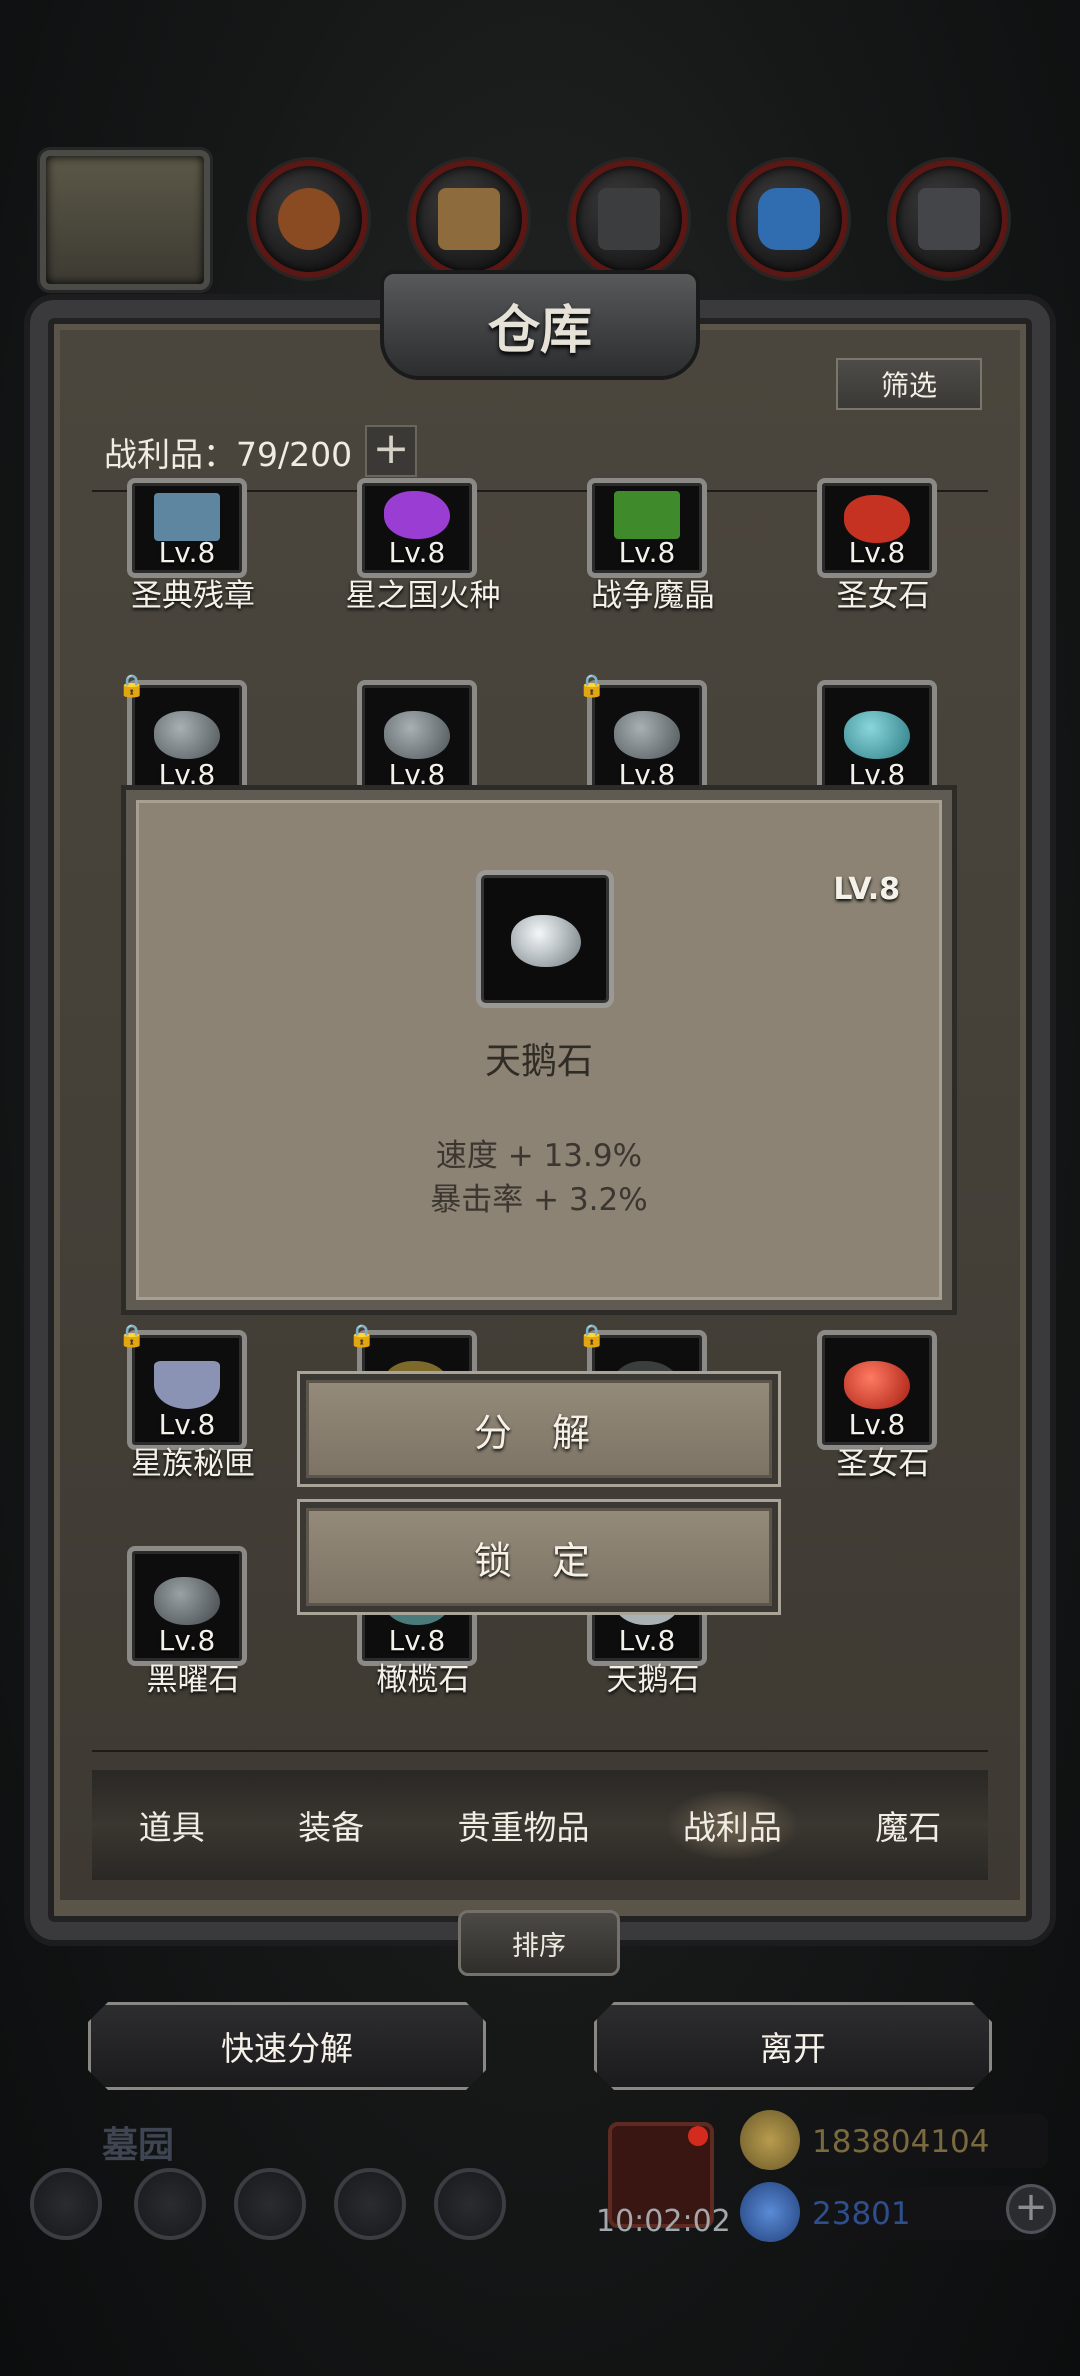 Image resolution: width=1080 pixels, height=2376 pixels. I want to click on obsidian-icon, so click(187, 1601).